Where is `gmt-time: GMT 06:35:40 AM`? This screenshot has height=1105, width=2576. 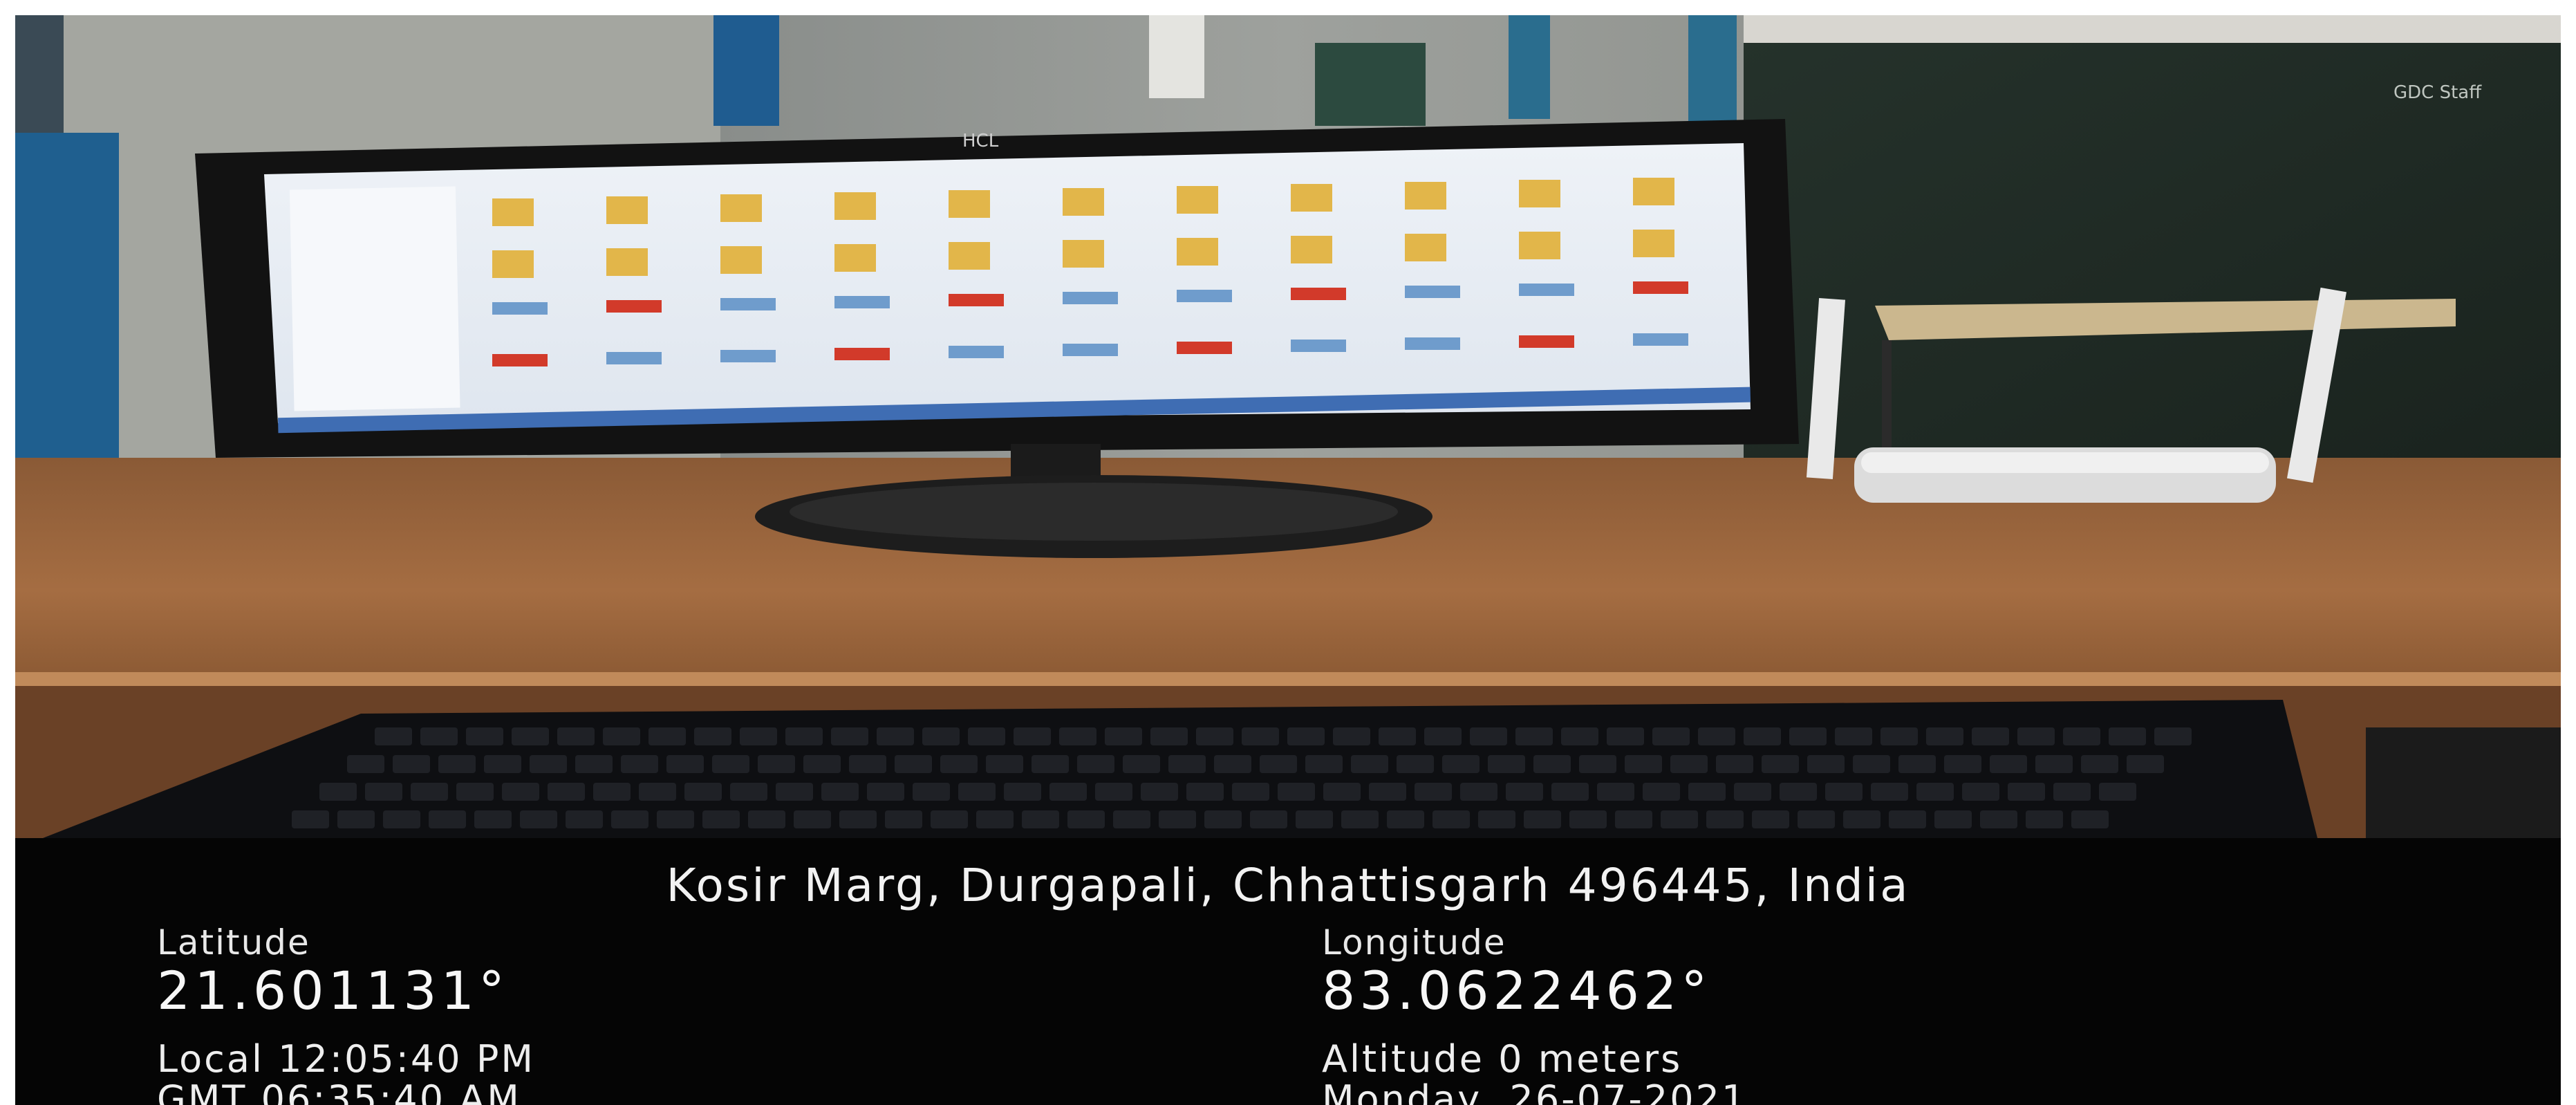 gmt-time: GMT 06:35:40 AM is located at coordinates (339, 1091).